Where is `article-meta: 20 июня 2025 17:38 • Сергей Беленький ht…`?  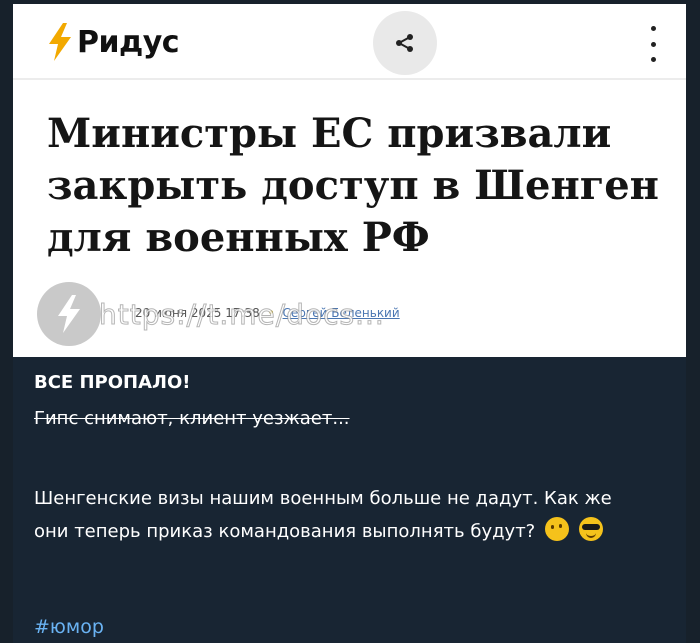 article-meta: 20 июня 2025 17:38 • Сергей Беленький ht… is located at coordinates (357, 314).